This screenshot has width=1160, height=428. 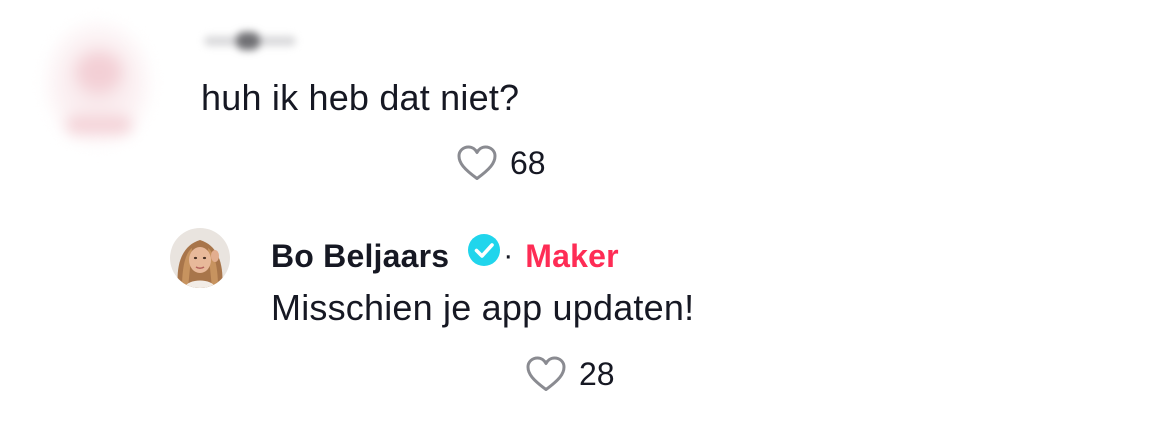 What do you see at coordinates (360, 97) in the screenshot?
I see `comment-text: huh ik heb dat niet?` at bounding box center [360, 97].